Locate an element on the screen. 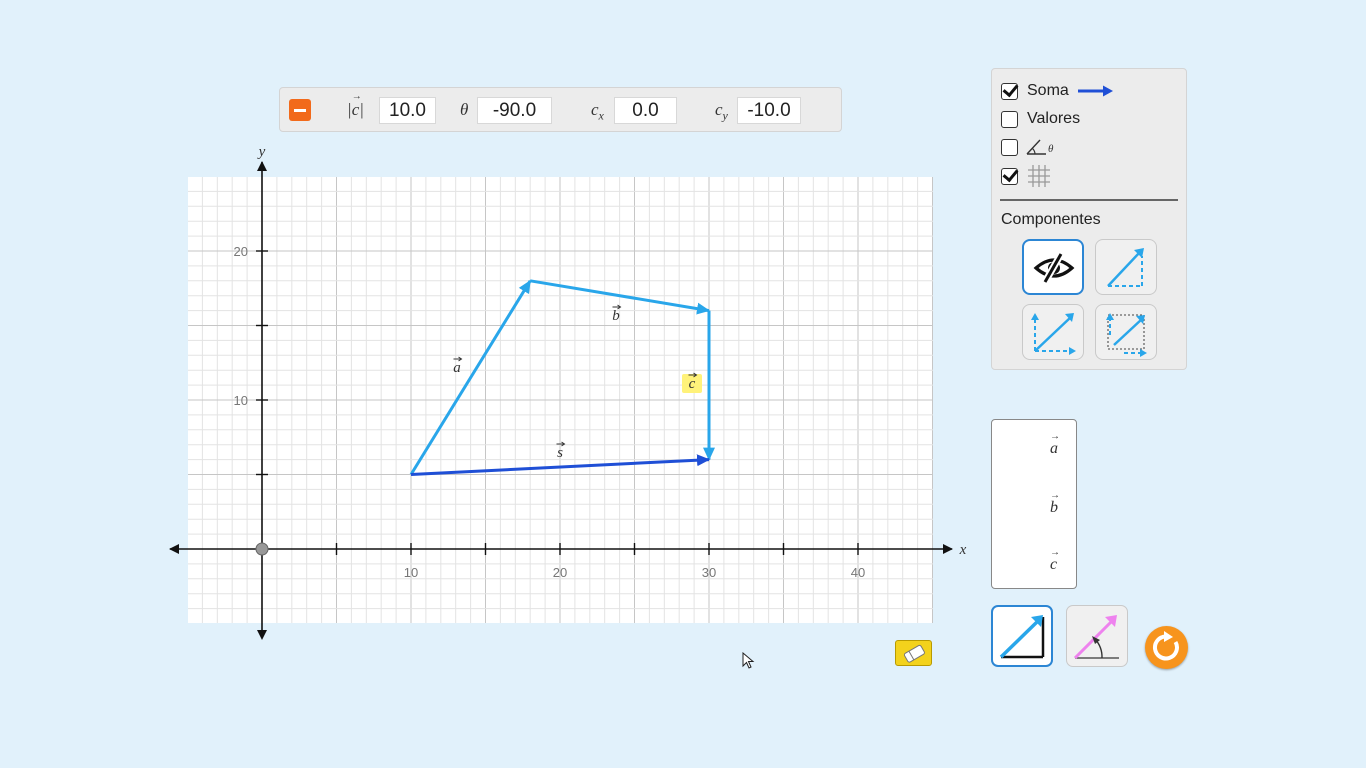 This screenshot has width=1366, height=768. vector-label-c-text: c is located at coordinates (692, 384).